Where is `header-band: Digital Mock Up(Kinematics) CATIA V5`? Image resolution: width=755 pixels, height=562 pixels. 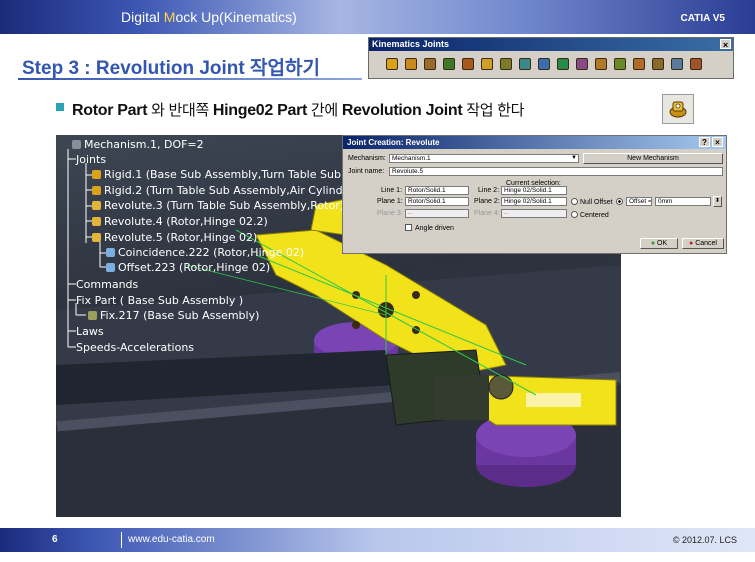 header-band: Digital Mock Up(Kinematics) CATIA V5 is located at coordinates (377, 17).